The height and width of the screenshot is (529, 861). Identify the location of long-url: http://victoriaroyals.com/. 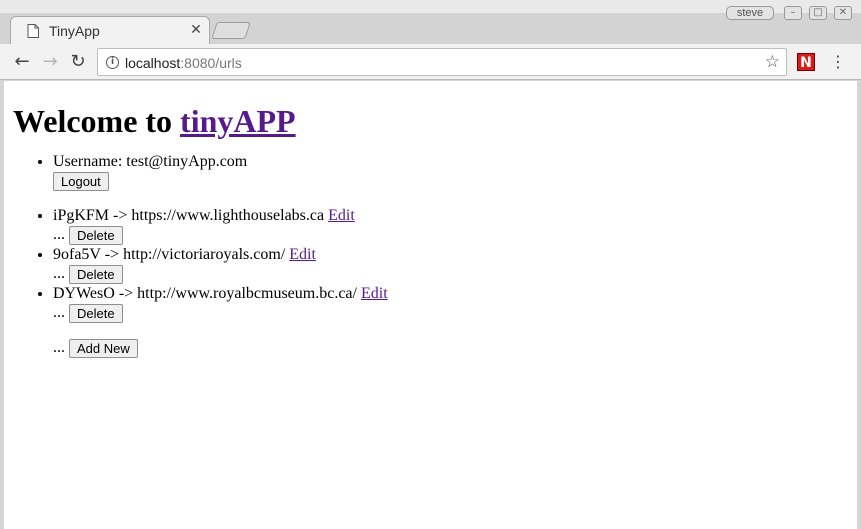
(204, 254).